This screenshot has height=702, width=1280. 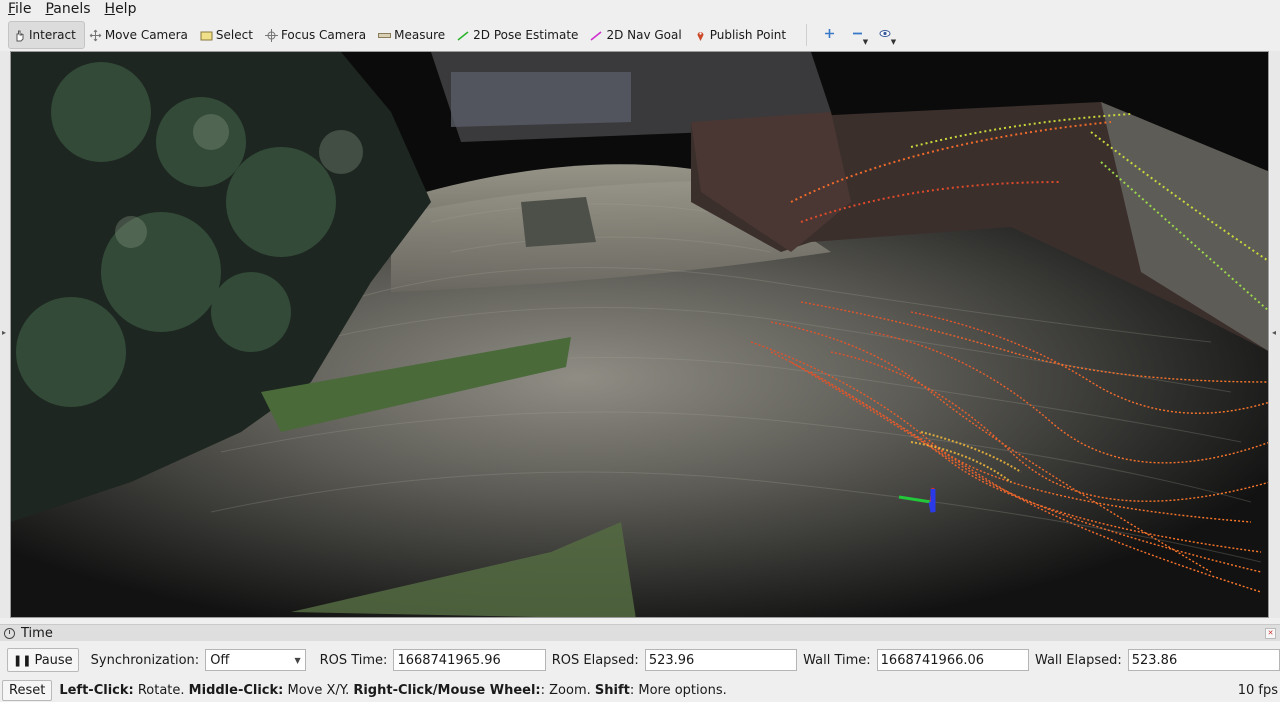 What do you see at coordinates (1257, 690) in the screenshot?
I see `fps-counter: 10 fps` at bounding box center [1257, 690].